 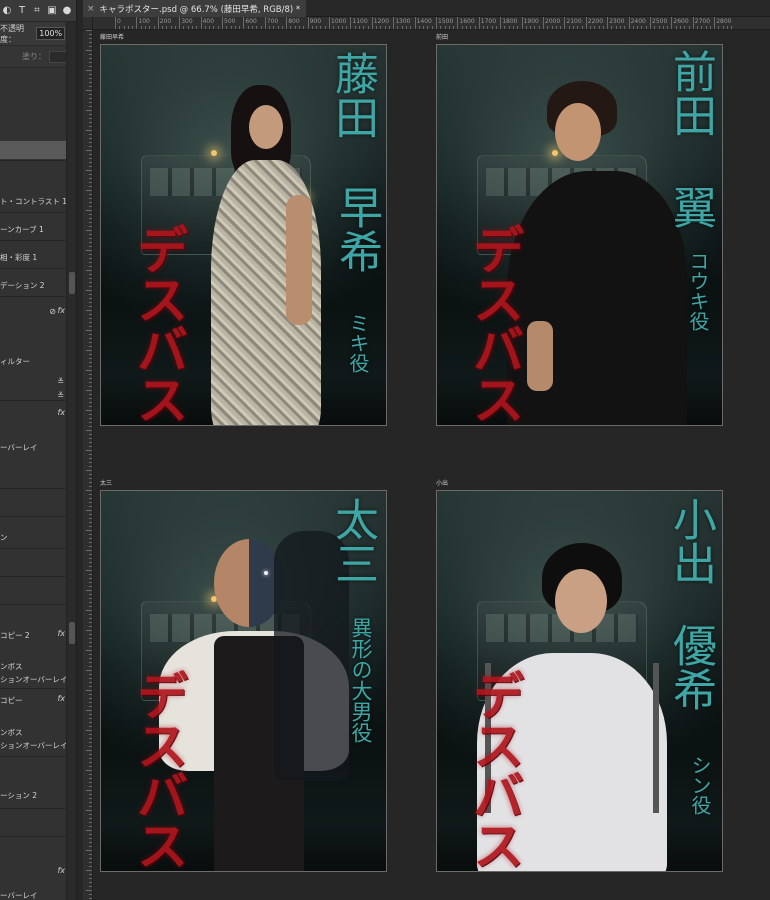 I want to click on vertical-ruler, so click(x=88, y=465).